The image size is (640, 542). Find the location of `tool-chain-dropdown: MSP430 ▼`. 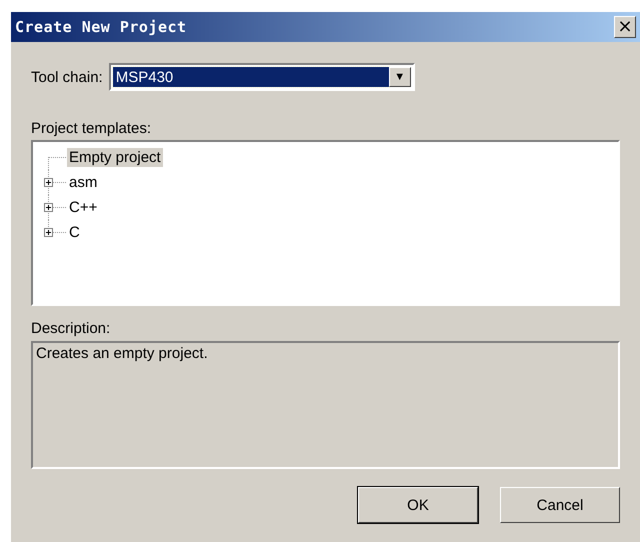

tool-chain-dropdown: MSP430 ▼ is located at coordinates (261, 77).